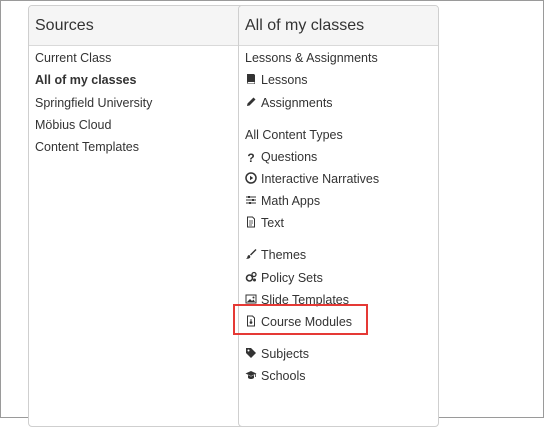 The width and height of the screenshot is (544, 427). I want to click on content-item-lessons: Lessons, so click(276, 80).